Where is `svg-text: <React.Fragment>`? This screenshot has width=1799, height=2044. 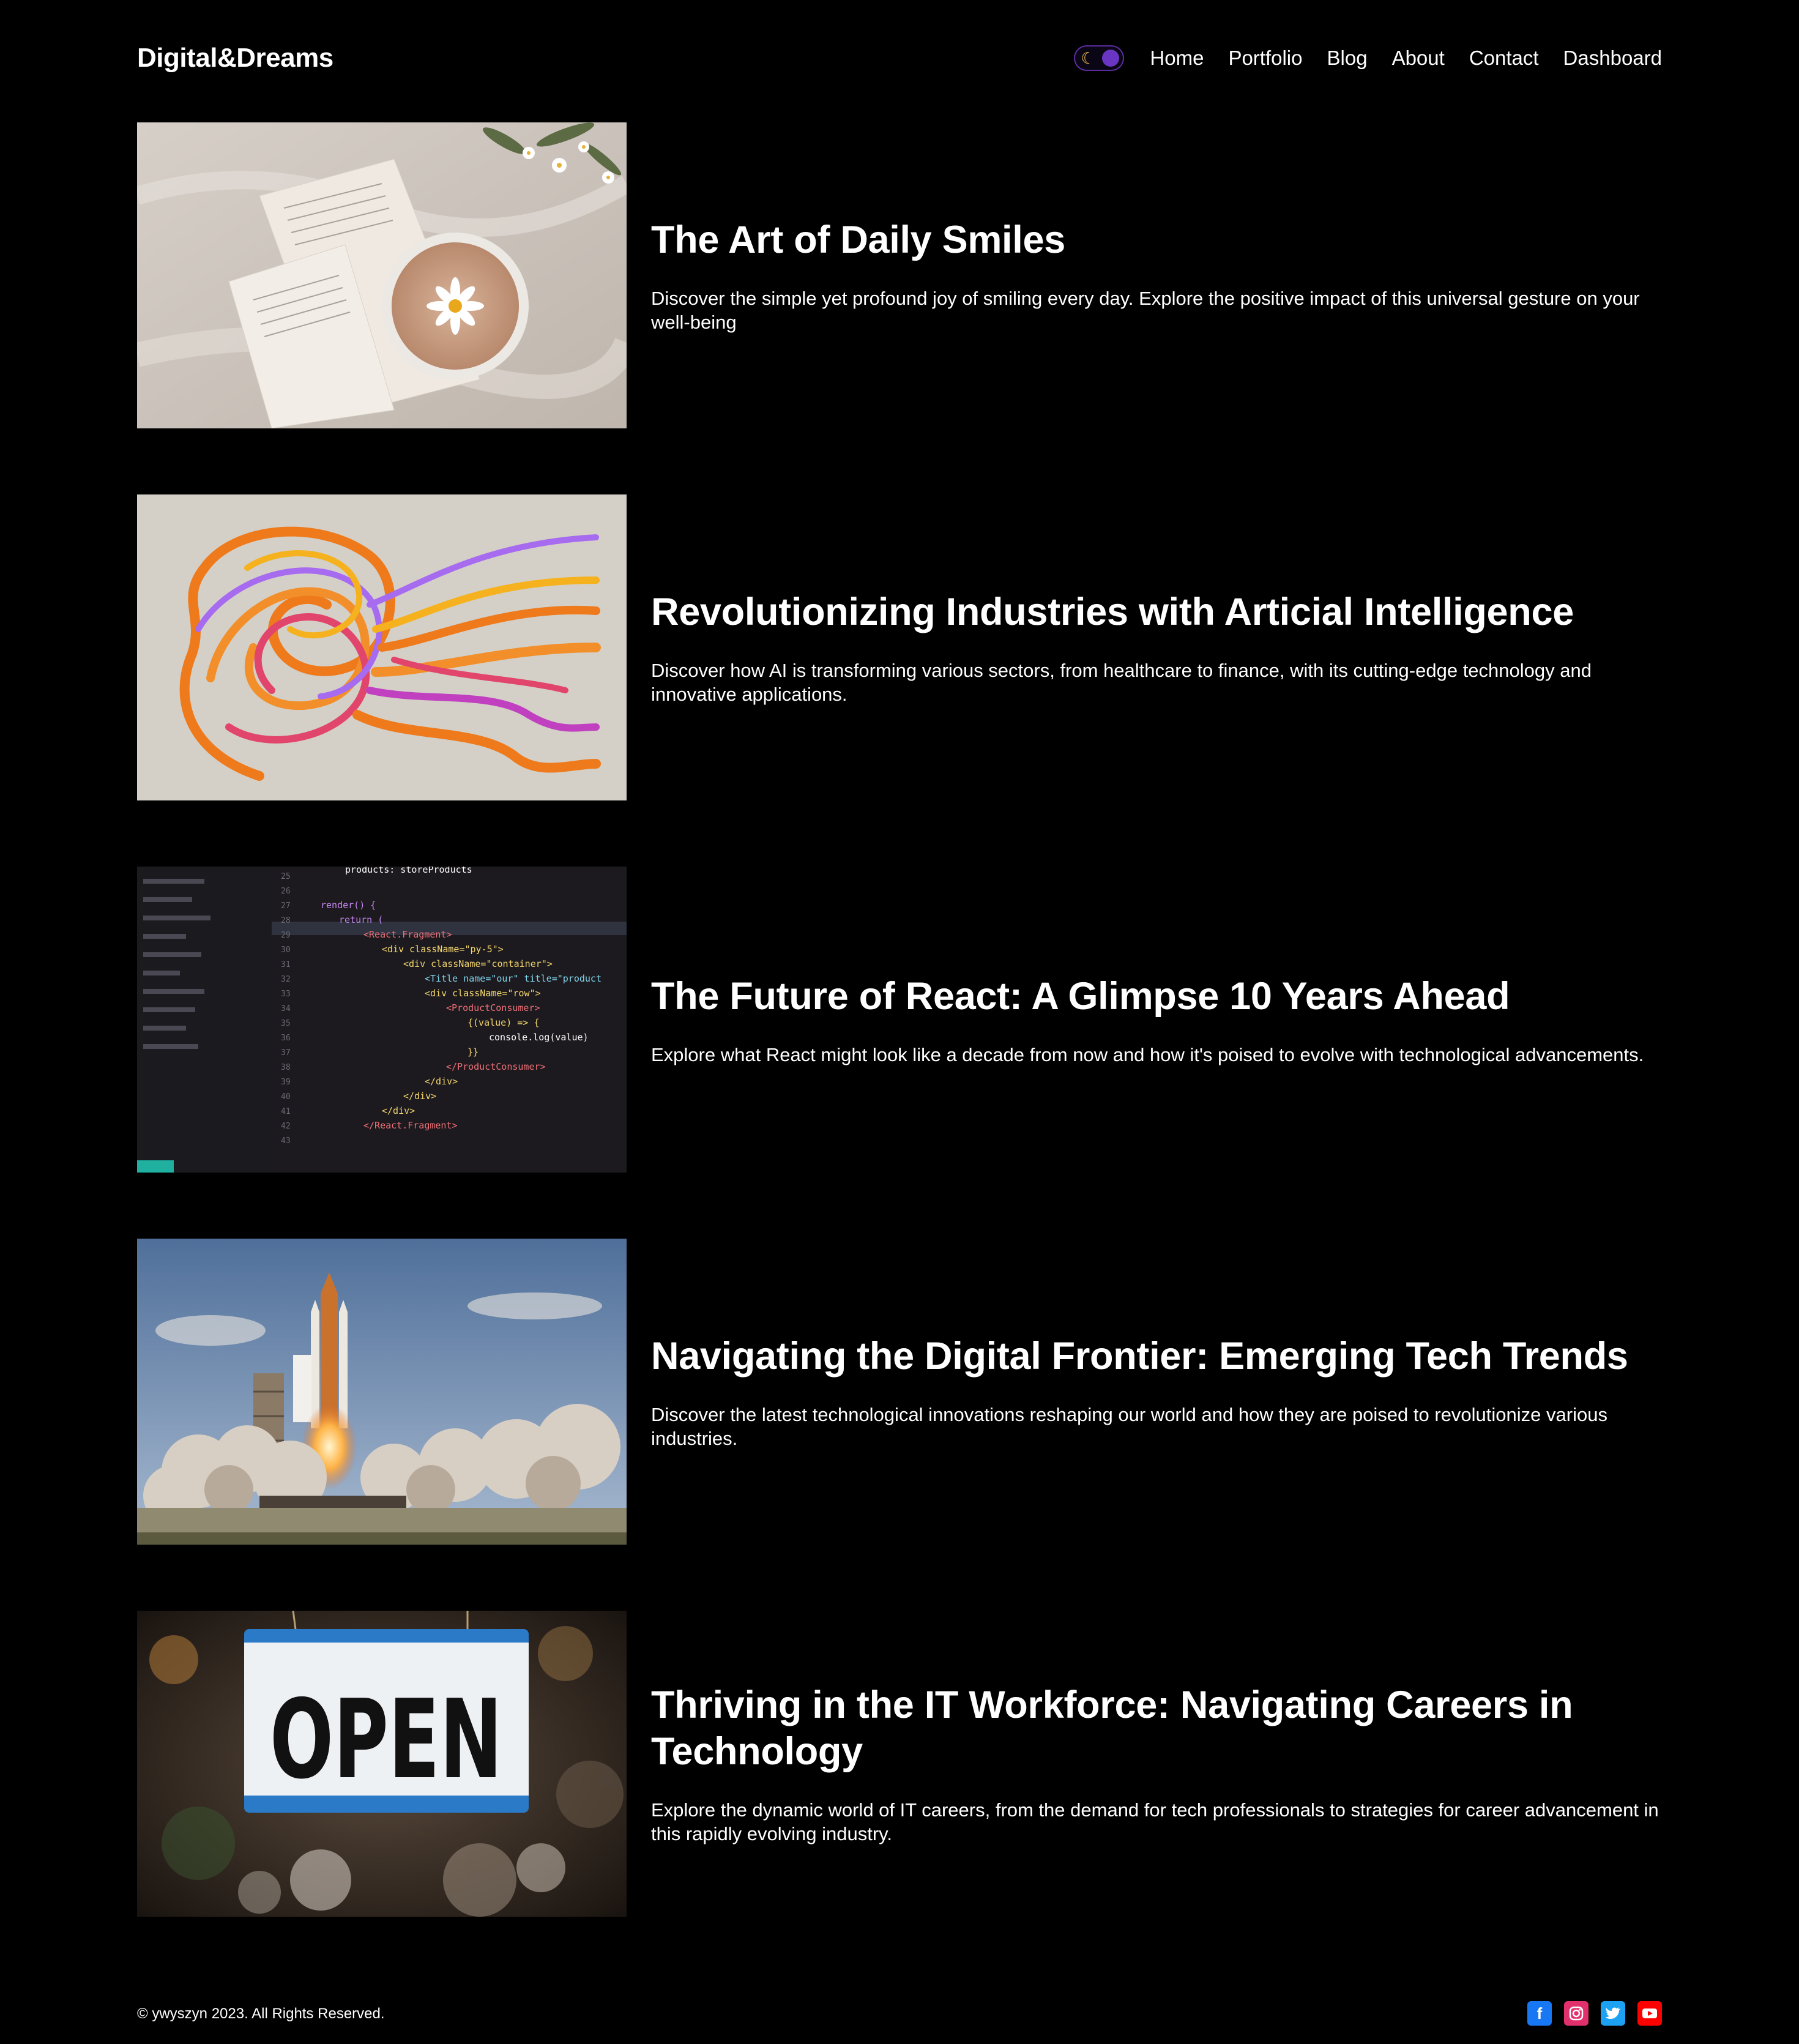 svg-text: <React.Fragment> is located at coordinates (407, 934).